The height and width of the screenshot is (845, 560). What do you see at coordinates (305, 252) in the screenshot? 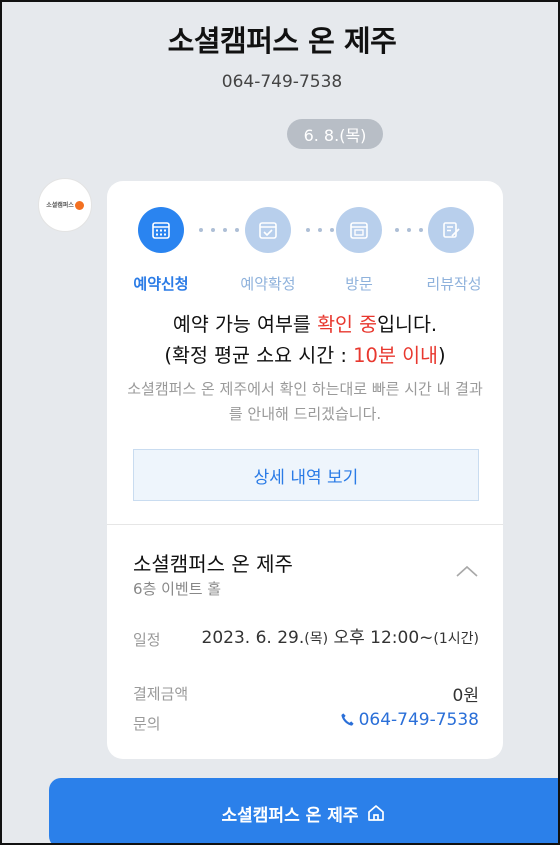
I see `progress-steps: 예약신청 예약확정 방문 리뷰작성` at bounding box center [305, 252].